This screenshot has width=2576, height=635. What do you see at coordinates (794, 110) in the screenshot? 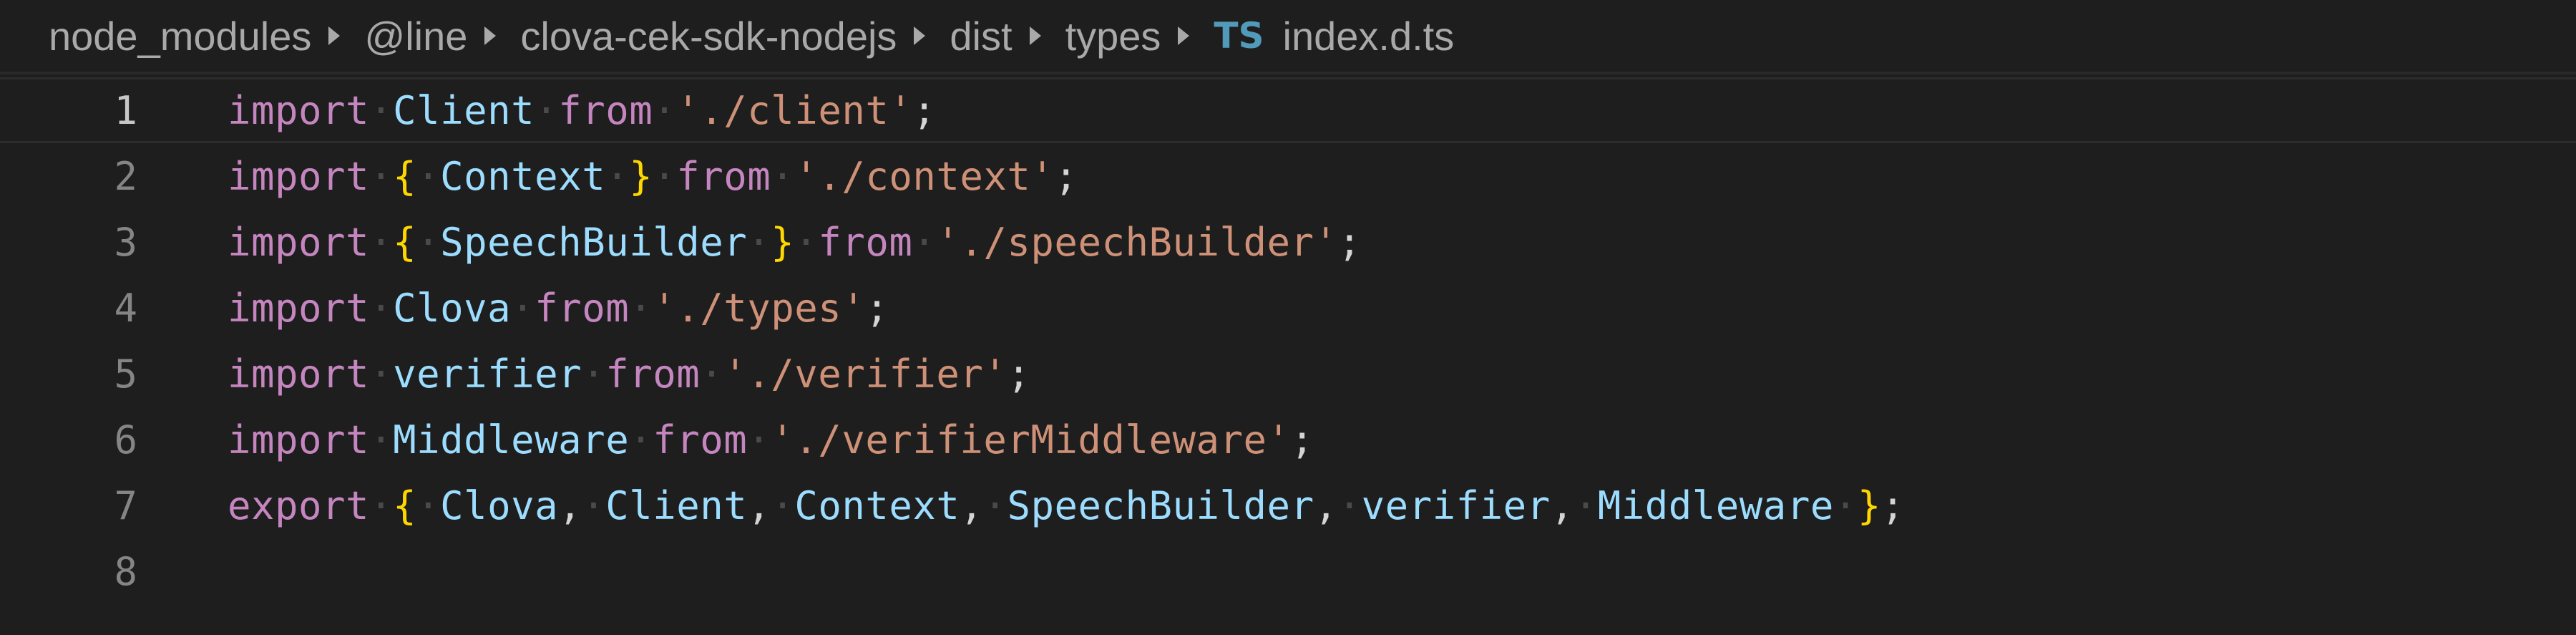
I see `string-token: './client'` at bounding box center [794, 110].